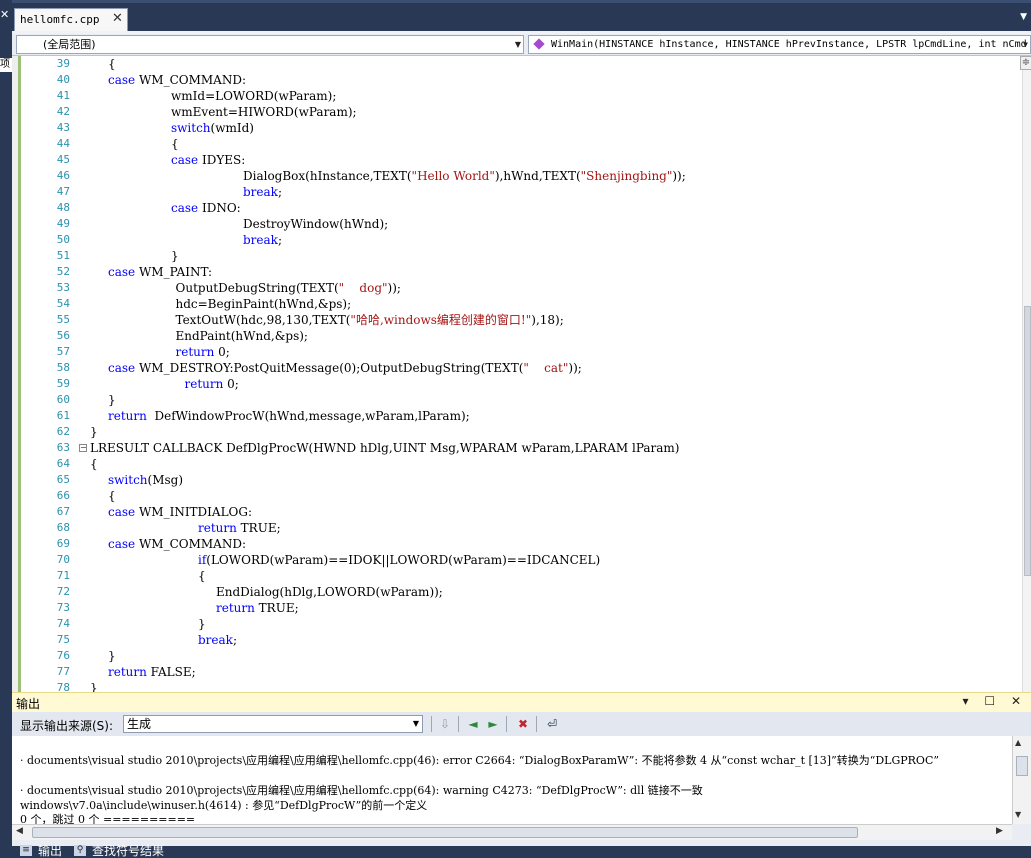 This screenshot has width=1031, height=858. What do you see at coordinates (5, 14) in the screenshot?
I see `left-close-icon: ✕` at bounding box center [5, 14].